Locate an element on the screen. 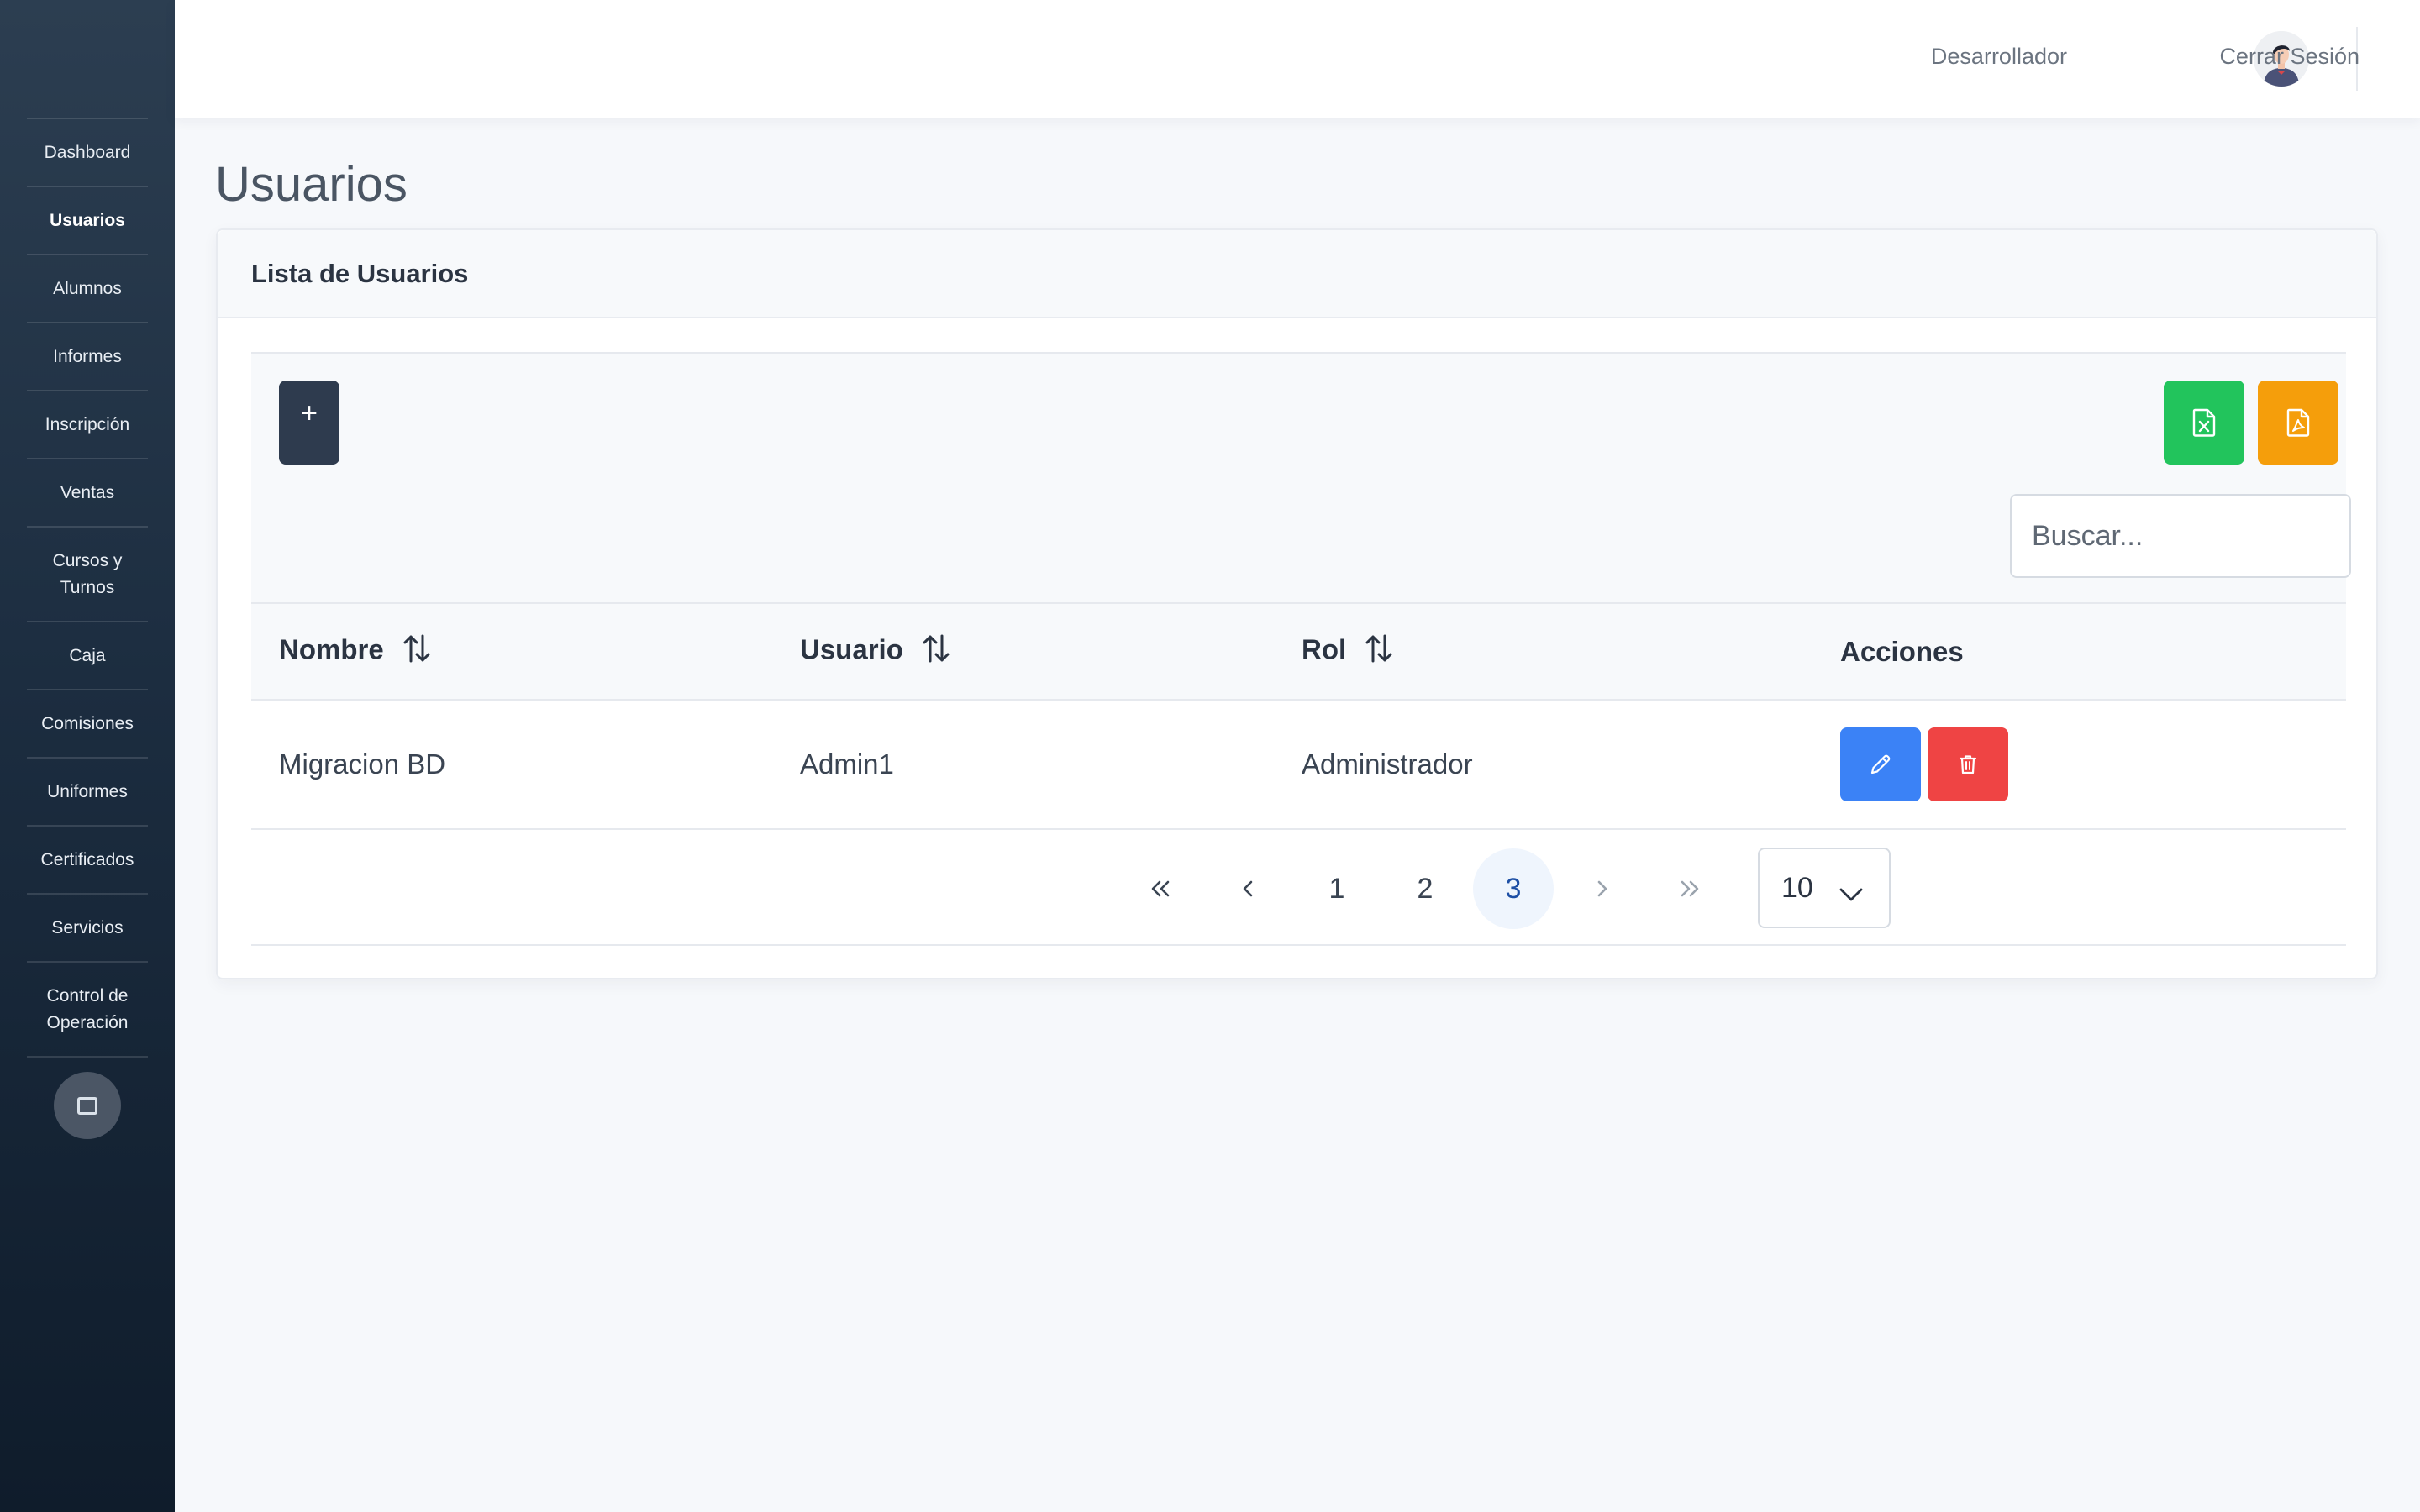 This screenshot has width=2420, height=1512. export-pdf-button is located at coordinates (2298, 423).